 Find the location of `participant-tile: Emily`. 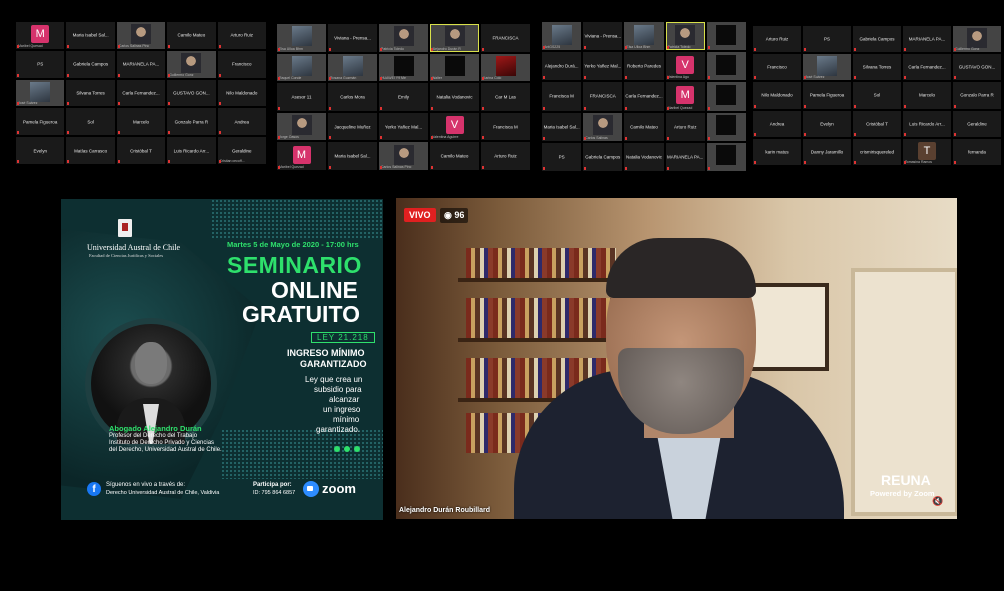

participant-tile: Emily is located at coordinates (403, 97).